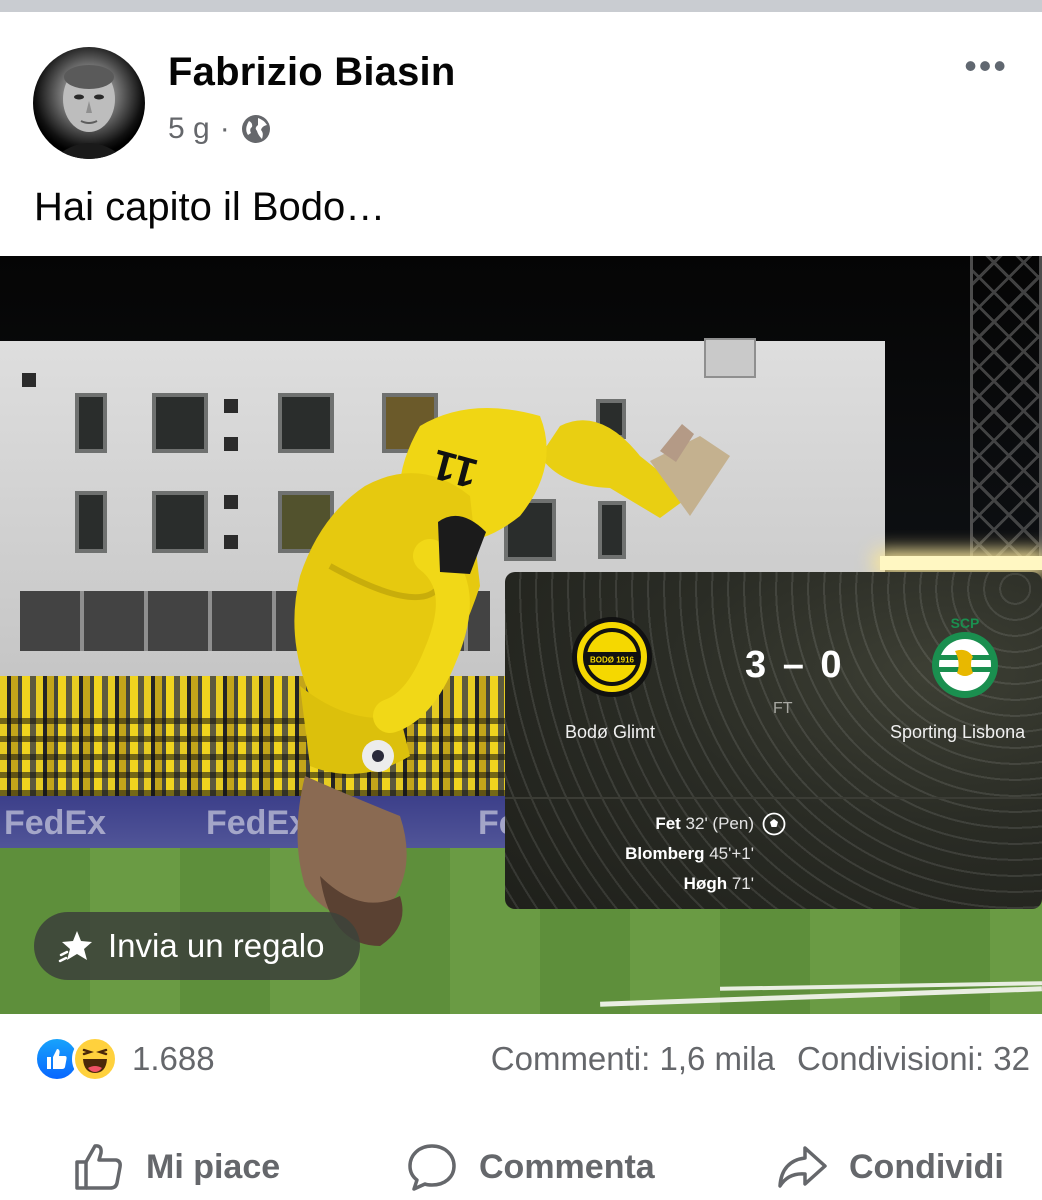 The image size is (1042, 1200). I want to click on haha-reaction-icon, so click(95, 1059).